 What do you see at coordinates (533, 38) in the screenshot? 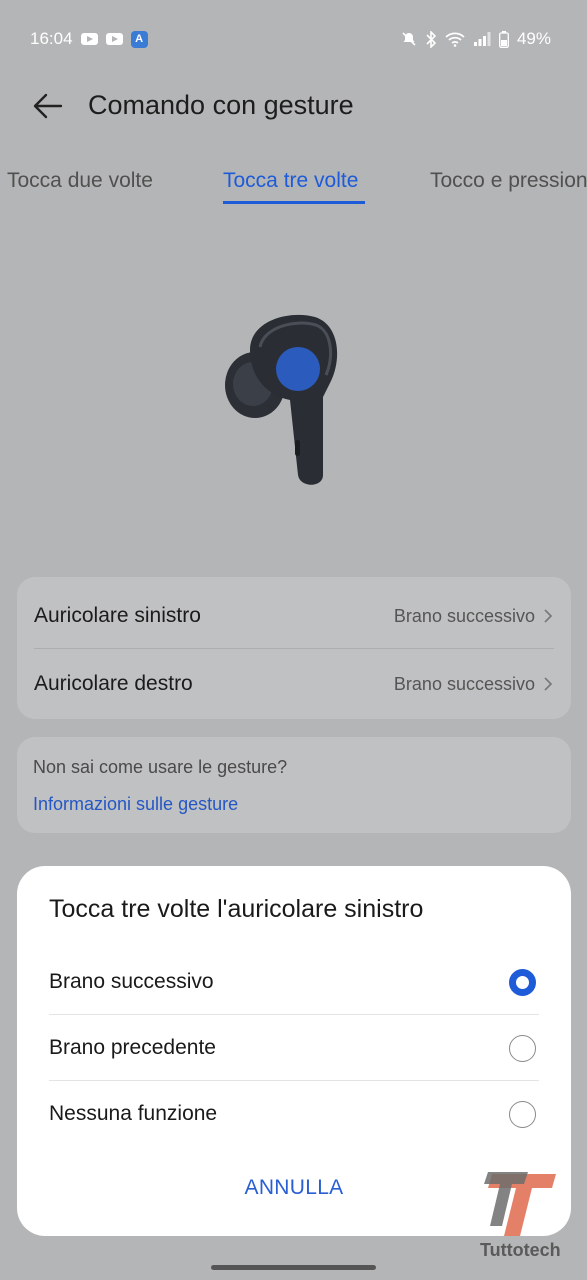
I see `battery-level: 49%` at bounding box center [533, 38].